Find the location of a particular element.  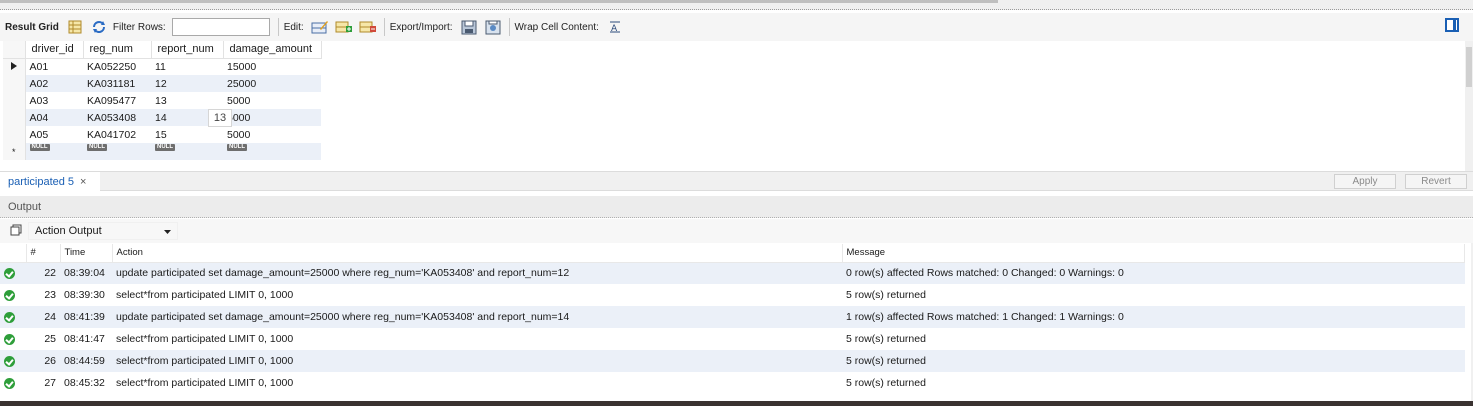

cell-number: 25 is located at coordinates (43, 339).